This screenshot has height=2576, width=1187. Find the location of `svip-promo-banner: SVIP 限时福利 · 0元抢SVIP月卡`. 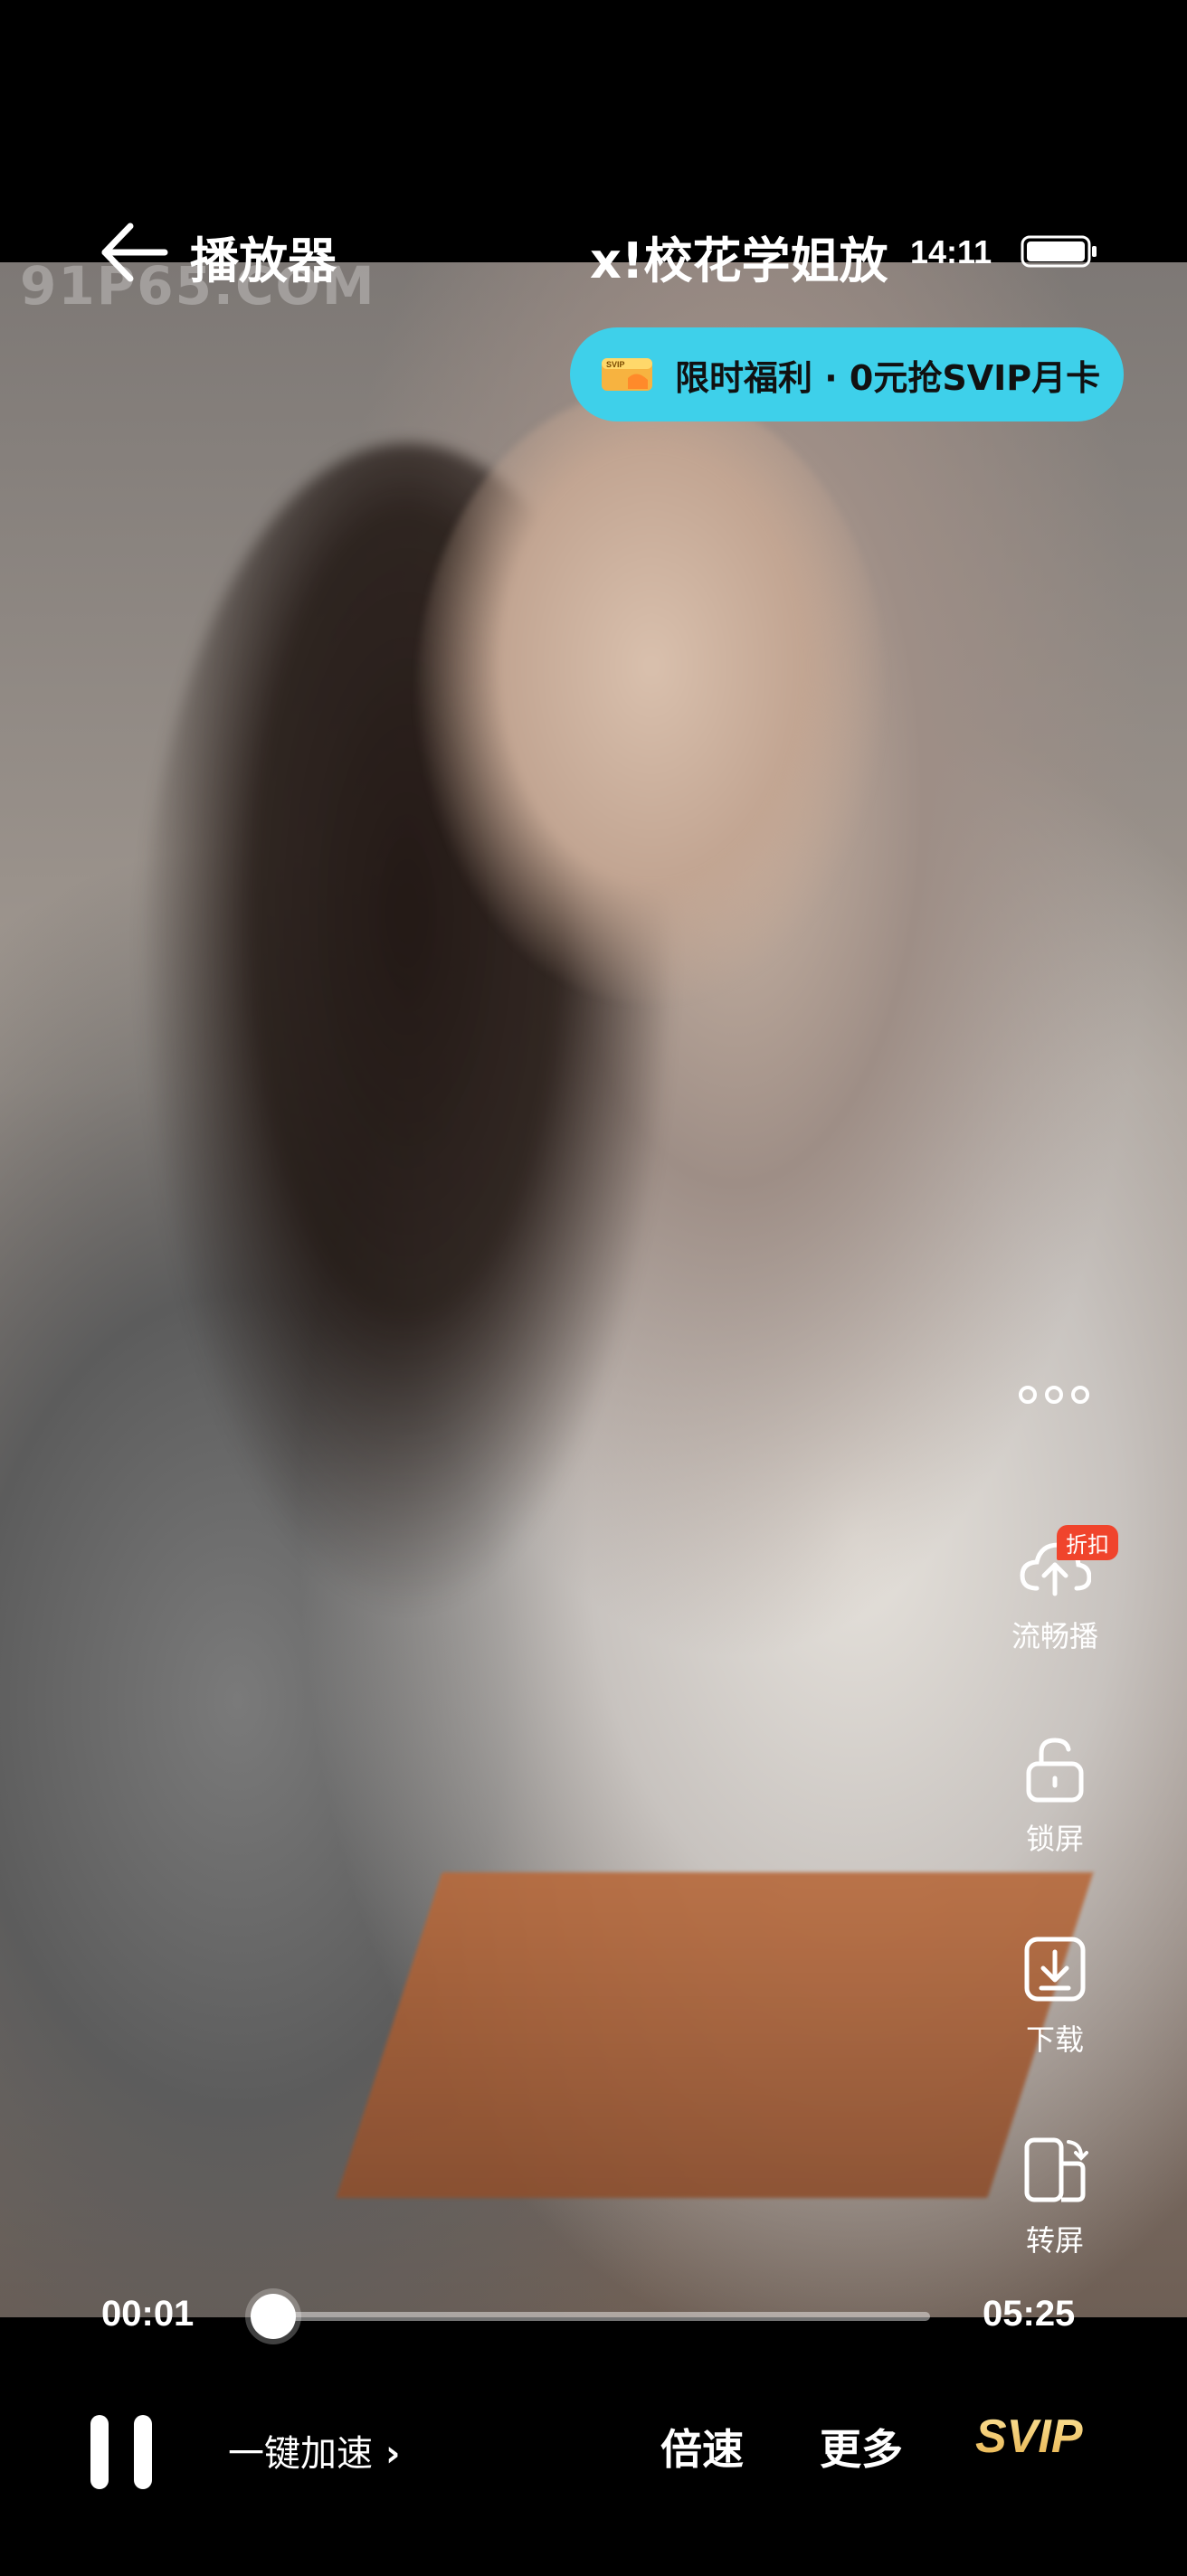

svip-promo-banner: SVIP 限时福利 · 0元抢SVIP月卡 is located at coordinates (847, 374).